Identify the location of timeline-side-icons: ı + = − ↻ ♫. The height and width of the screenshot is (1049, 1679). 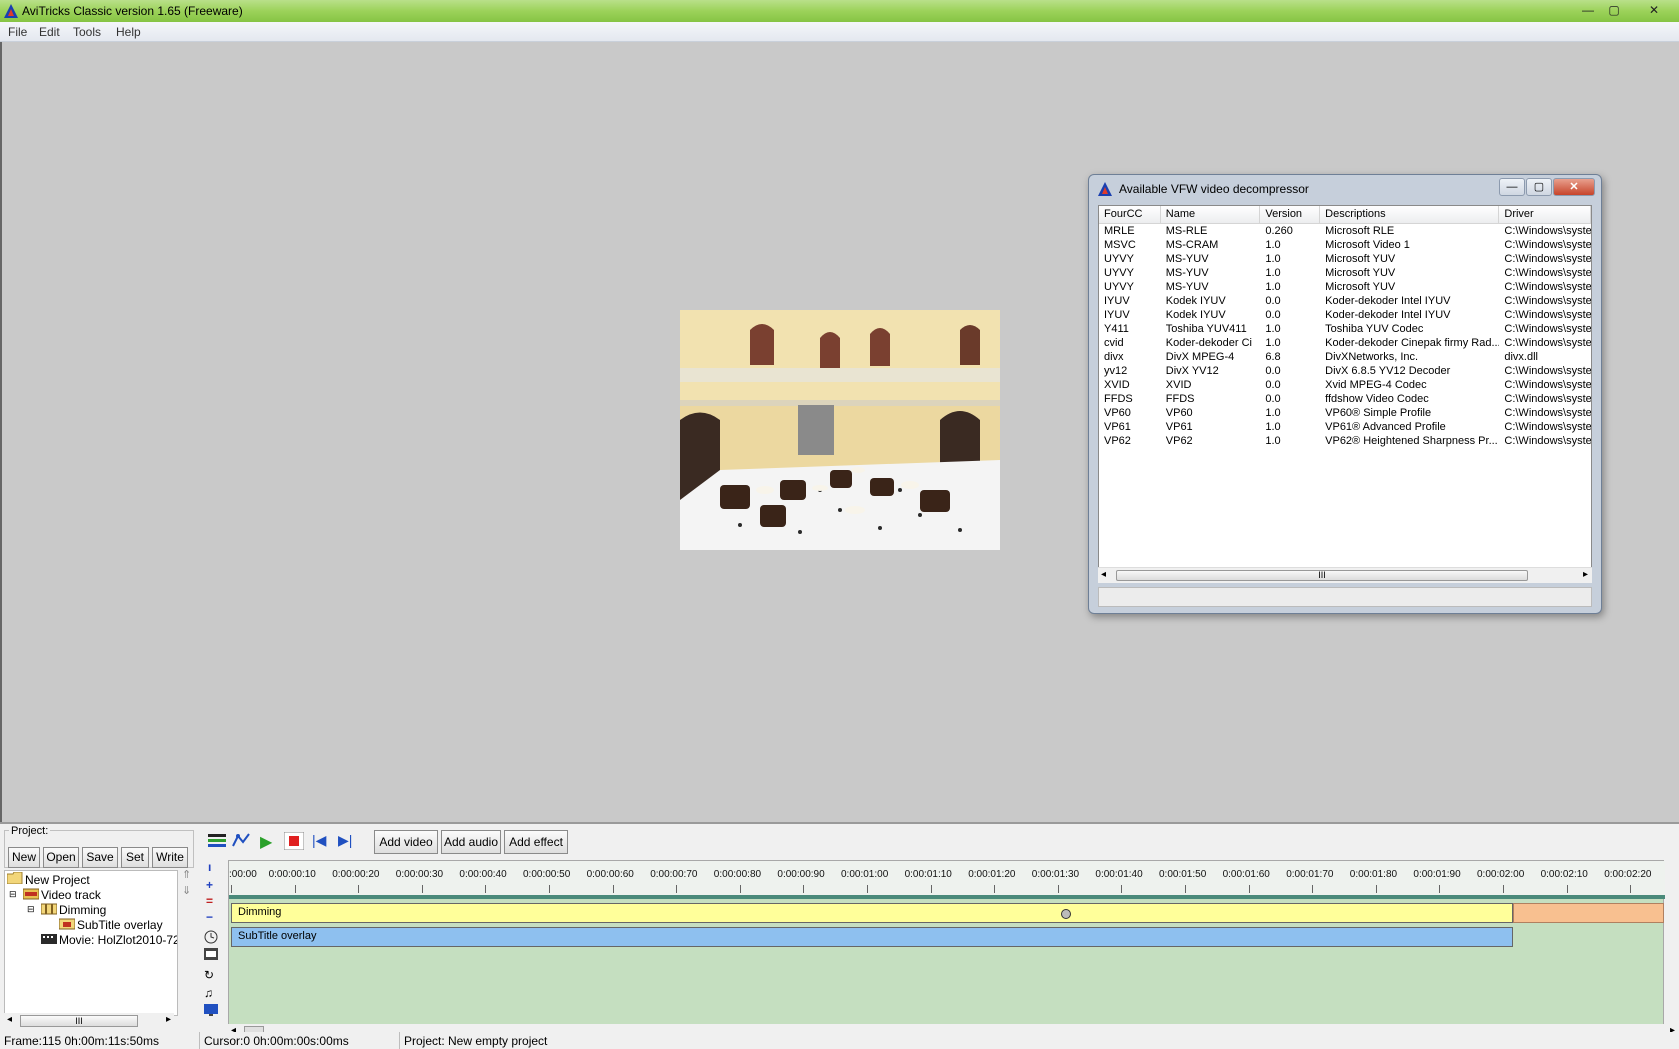
(213, 940).